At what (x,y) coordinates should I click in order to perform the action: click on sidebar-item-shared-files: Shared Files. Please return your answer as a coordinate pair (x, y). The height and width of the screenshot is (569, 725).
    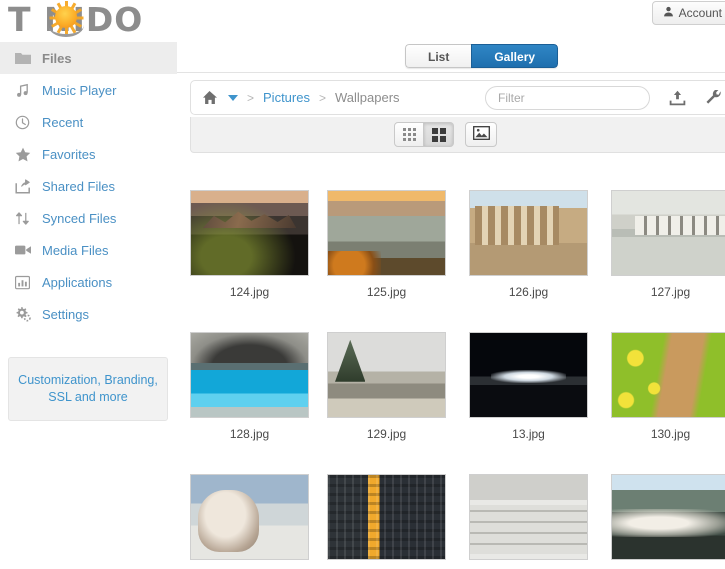
    Looking at the image, I should click on (88, 186).